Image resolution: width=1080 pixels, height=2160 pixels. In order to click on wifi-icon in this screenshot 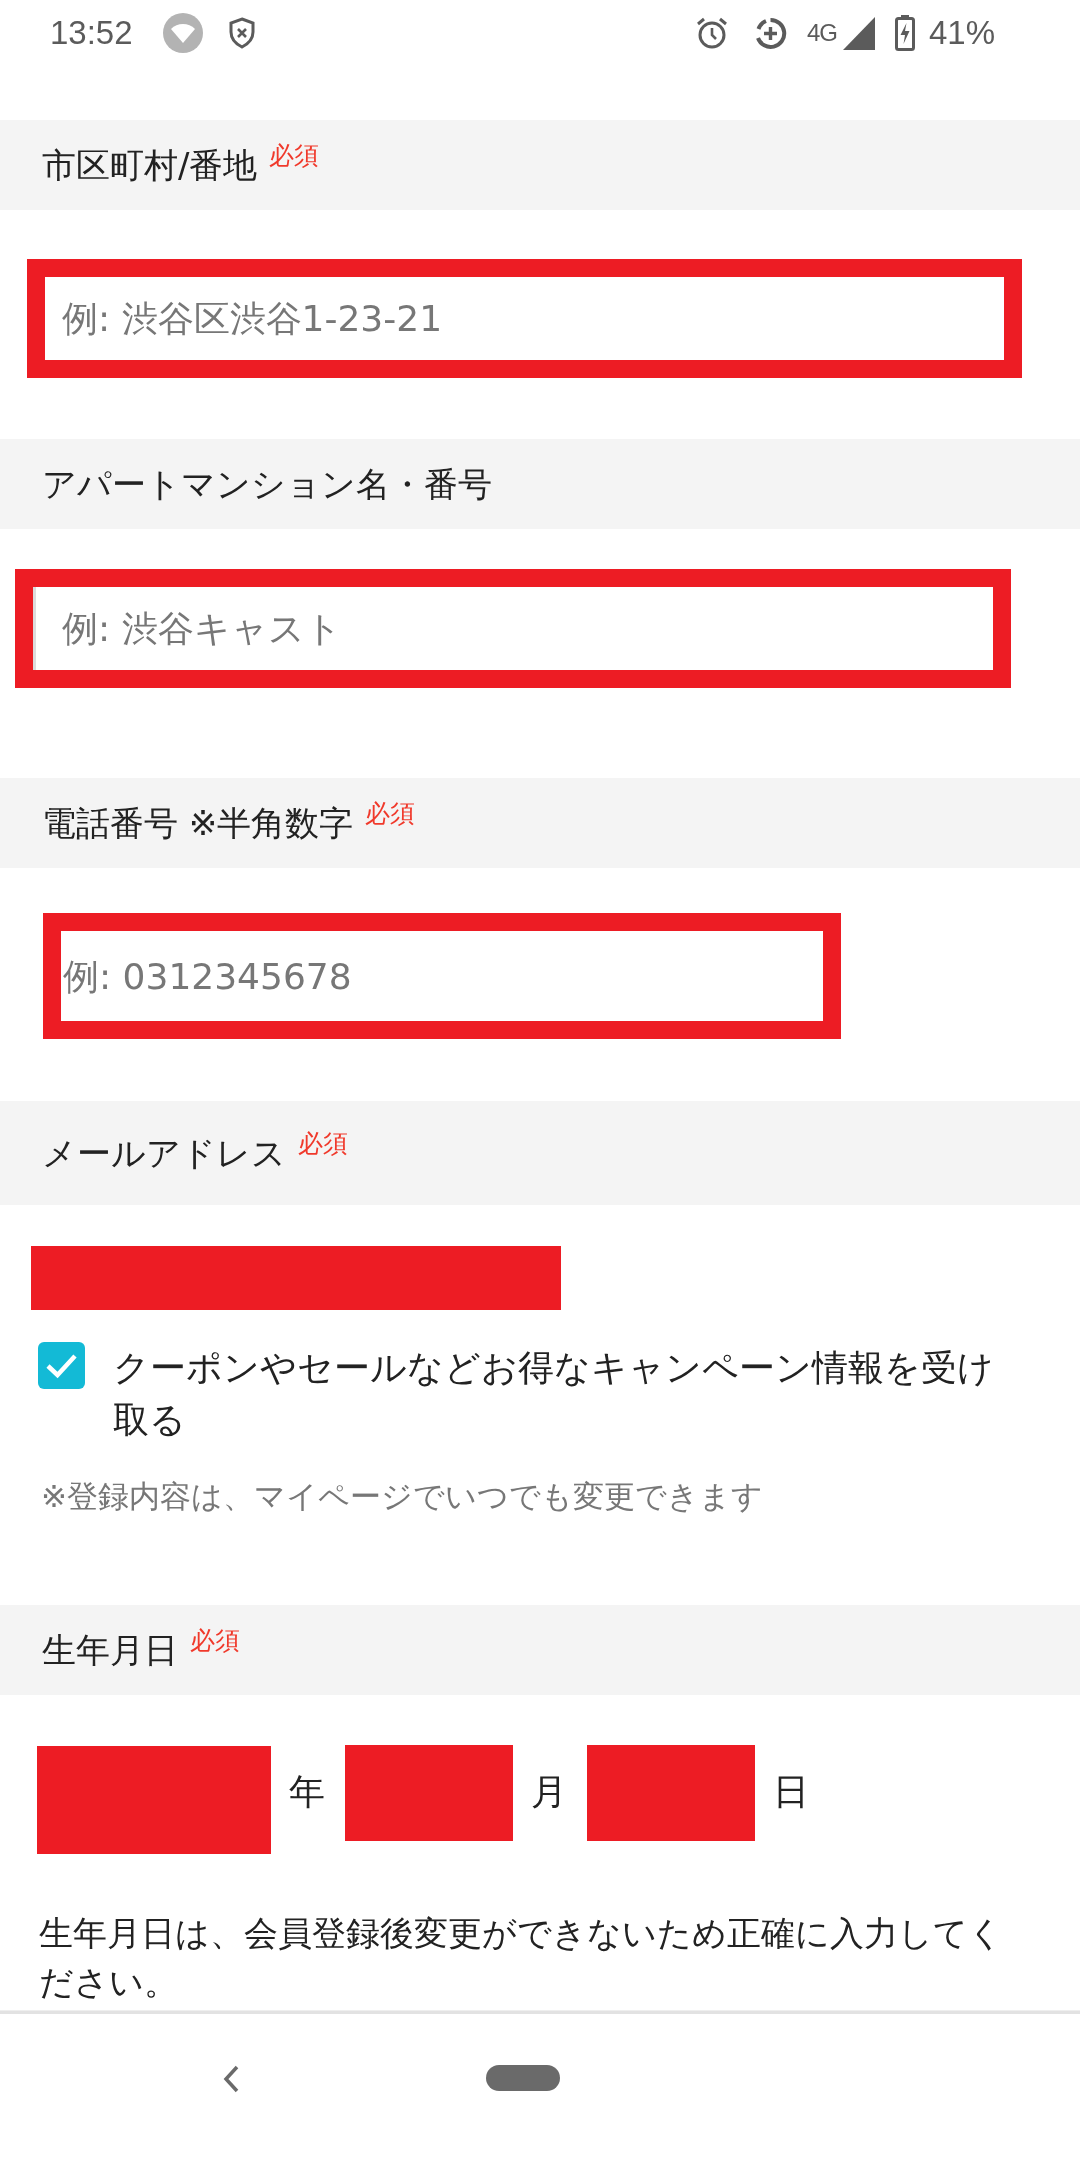, I will do `click(182, 33)`.